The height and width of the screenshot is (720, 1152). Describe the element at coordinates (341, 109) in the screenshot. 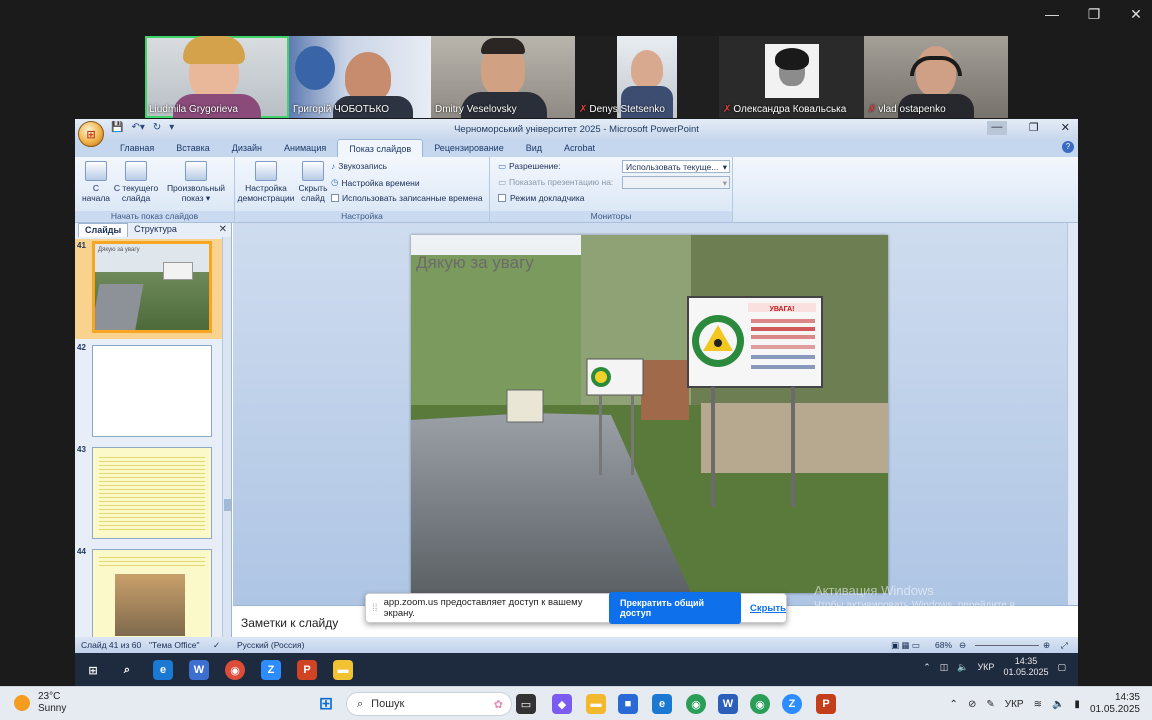

I see `participant-name: Григорій ЧОБОТЬКО` at that location.